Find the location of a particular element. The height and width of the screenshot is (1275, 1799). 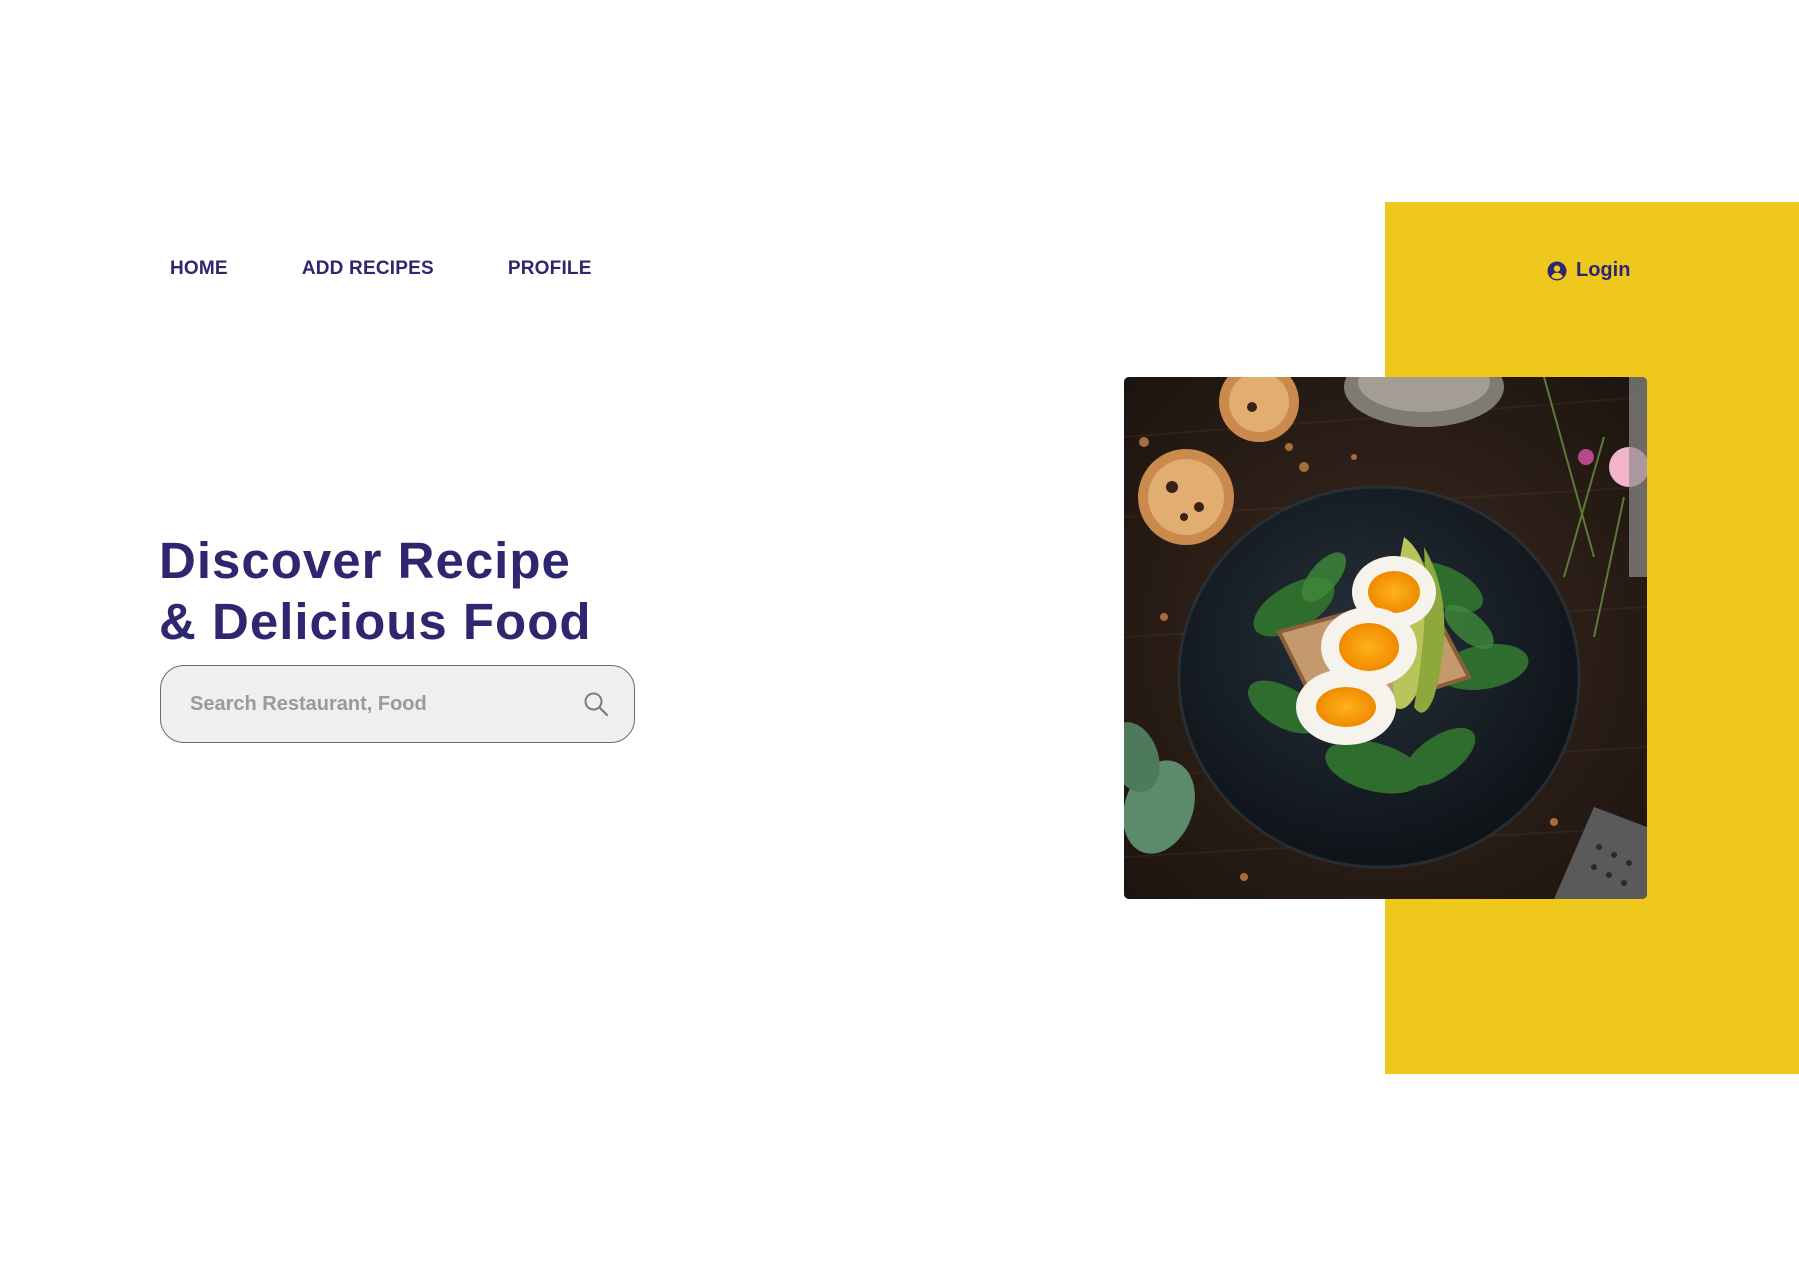

headline-line-2: & Delicious Food is located at coordinates (375, 621).